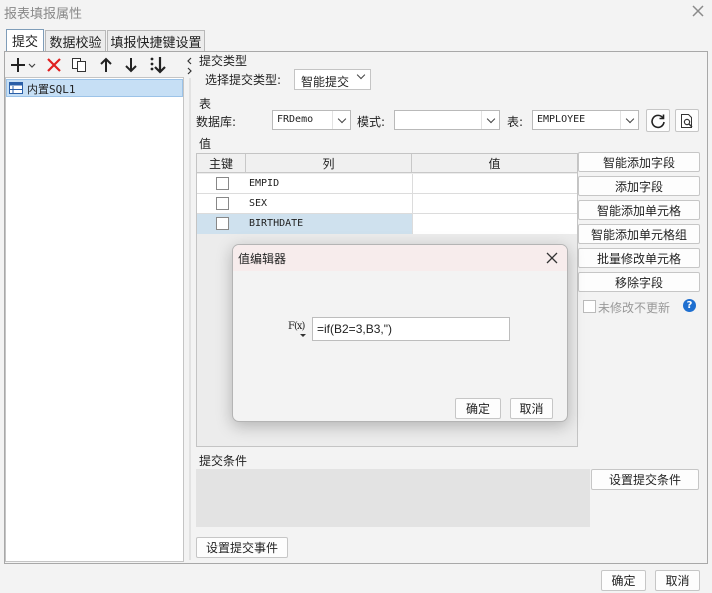 The width and height of the screenshot is (712, 593). What do you see at coordinates (639, 234) in the screenshot?
I see `smart-add-cell-group-button: 智能添加单元格组` at bounding box center [639, 234].